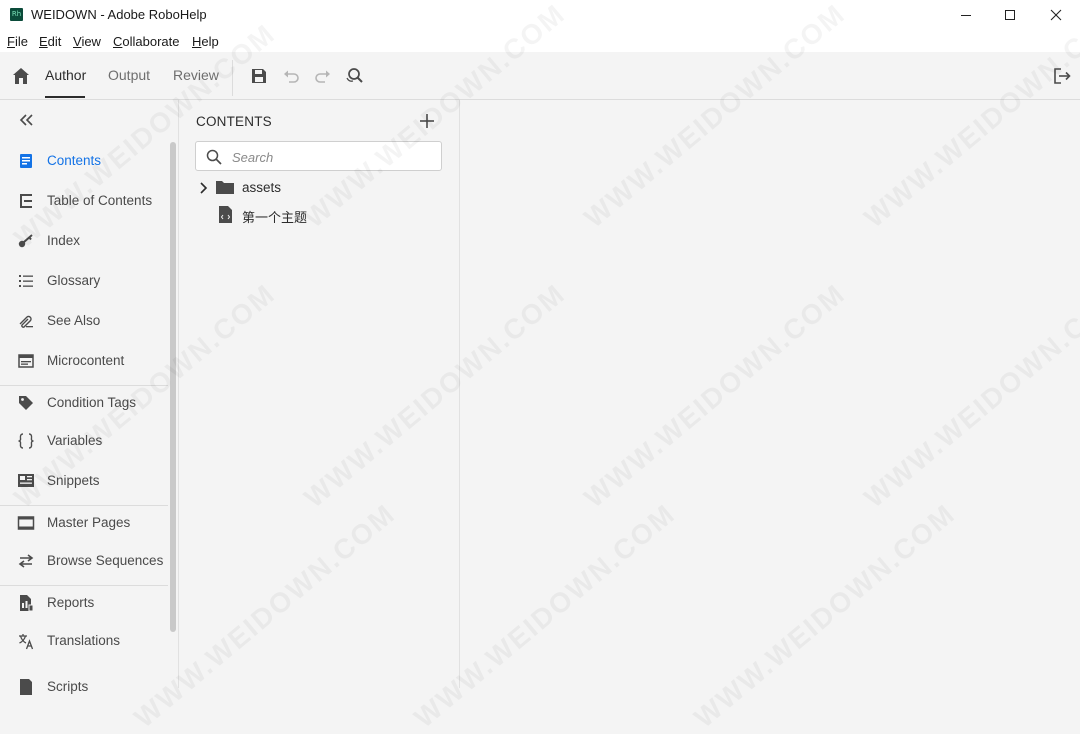  Describe the element at coordinates (118, 41) in the screenshot. I see `menu-collaborate-accel: C` at that location.